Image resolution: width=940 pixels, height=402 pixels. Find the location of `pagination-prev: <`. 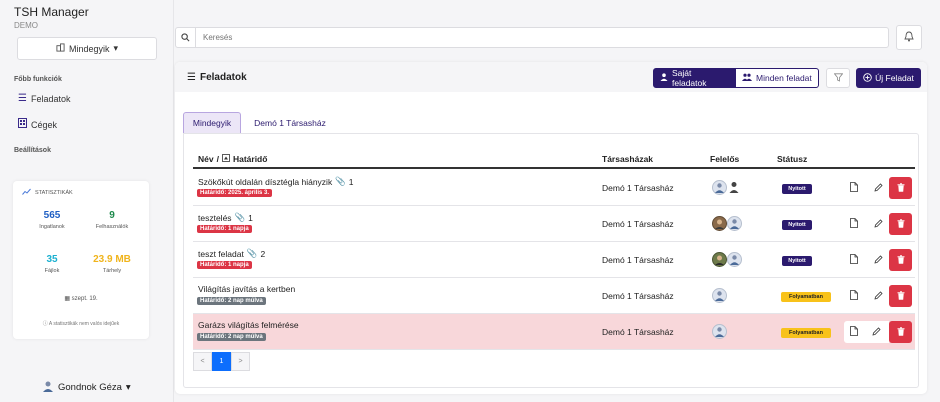

pagination-prev: < is located at coordinates (202, 361).